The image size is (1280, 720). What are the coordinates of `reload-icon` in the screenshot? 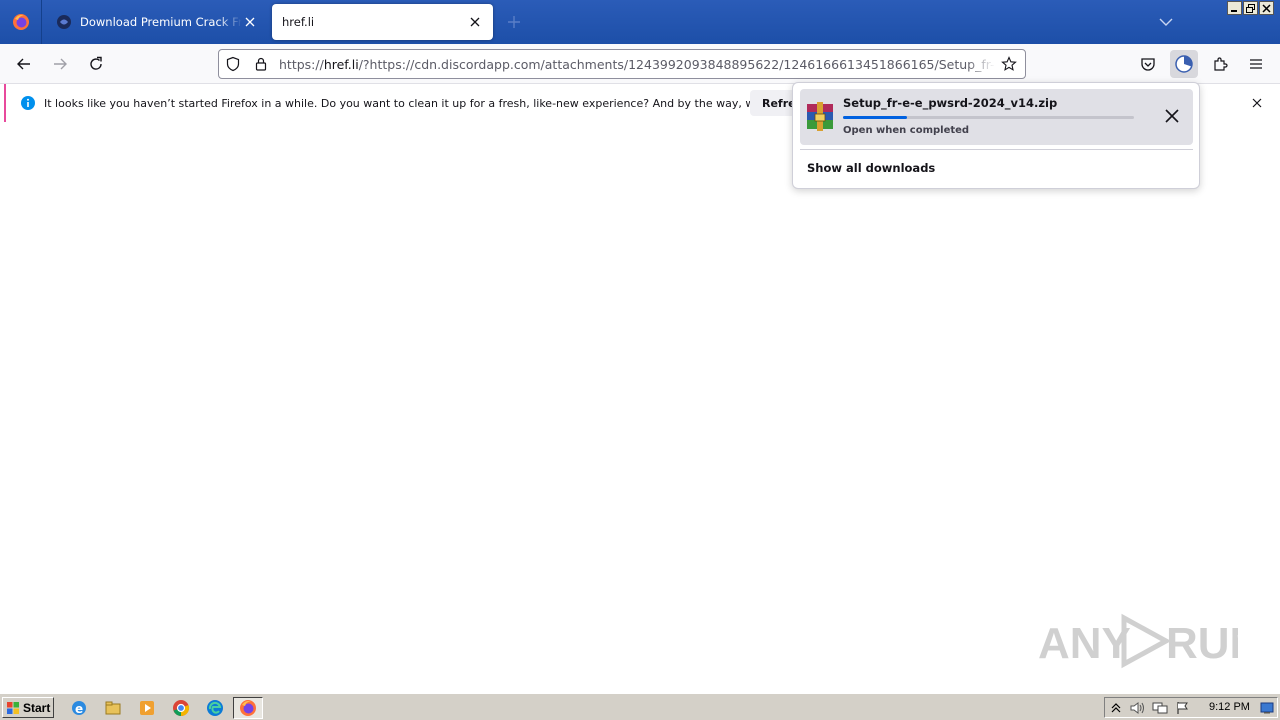 It's located at (96, 63).